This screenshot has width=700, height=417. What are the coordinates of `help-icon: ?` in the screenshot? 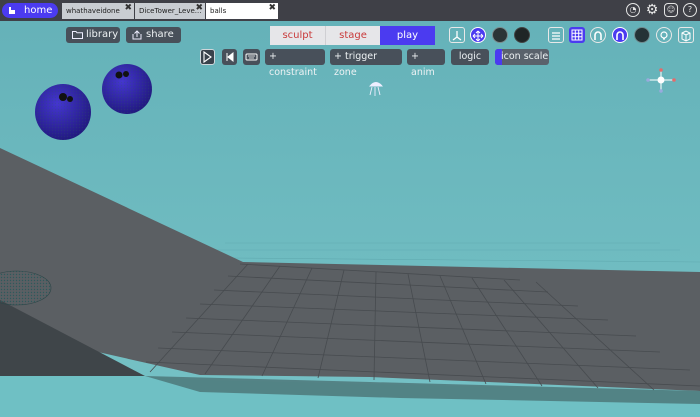 It's located at (690, 10).